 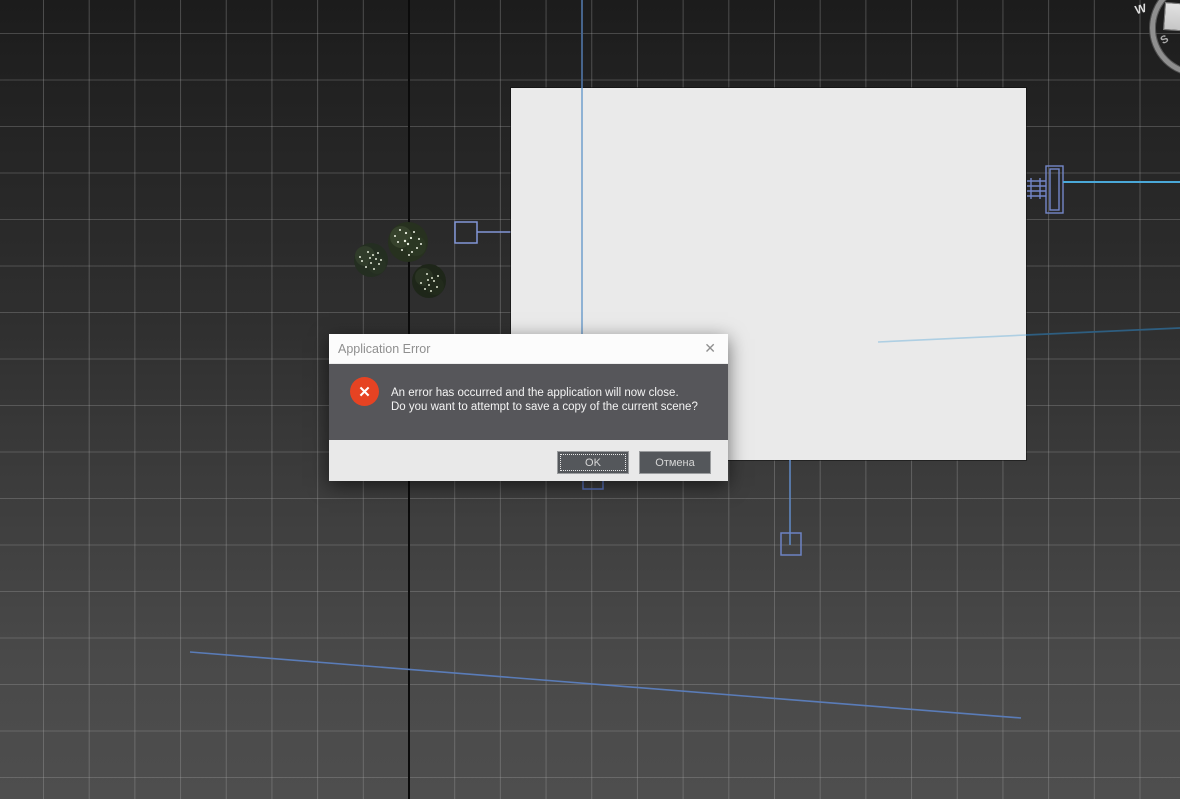 What do you see at coordinates (384, 348) in the screenshot?
I see `dialog-title: Application Error` at bounding box center [384, 348].